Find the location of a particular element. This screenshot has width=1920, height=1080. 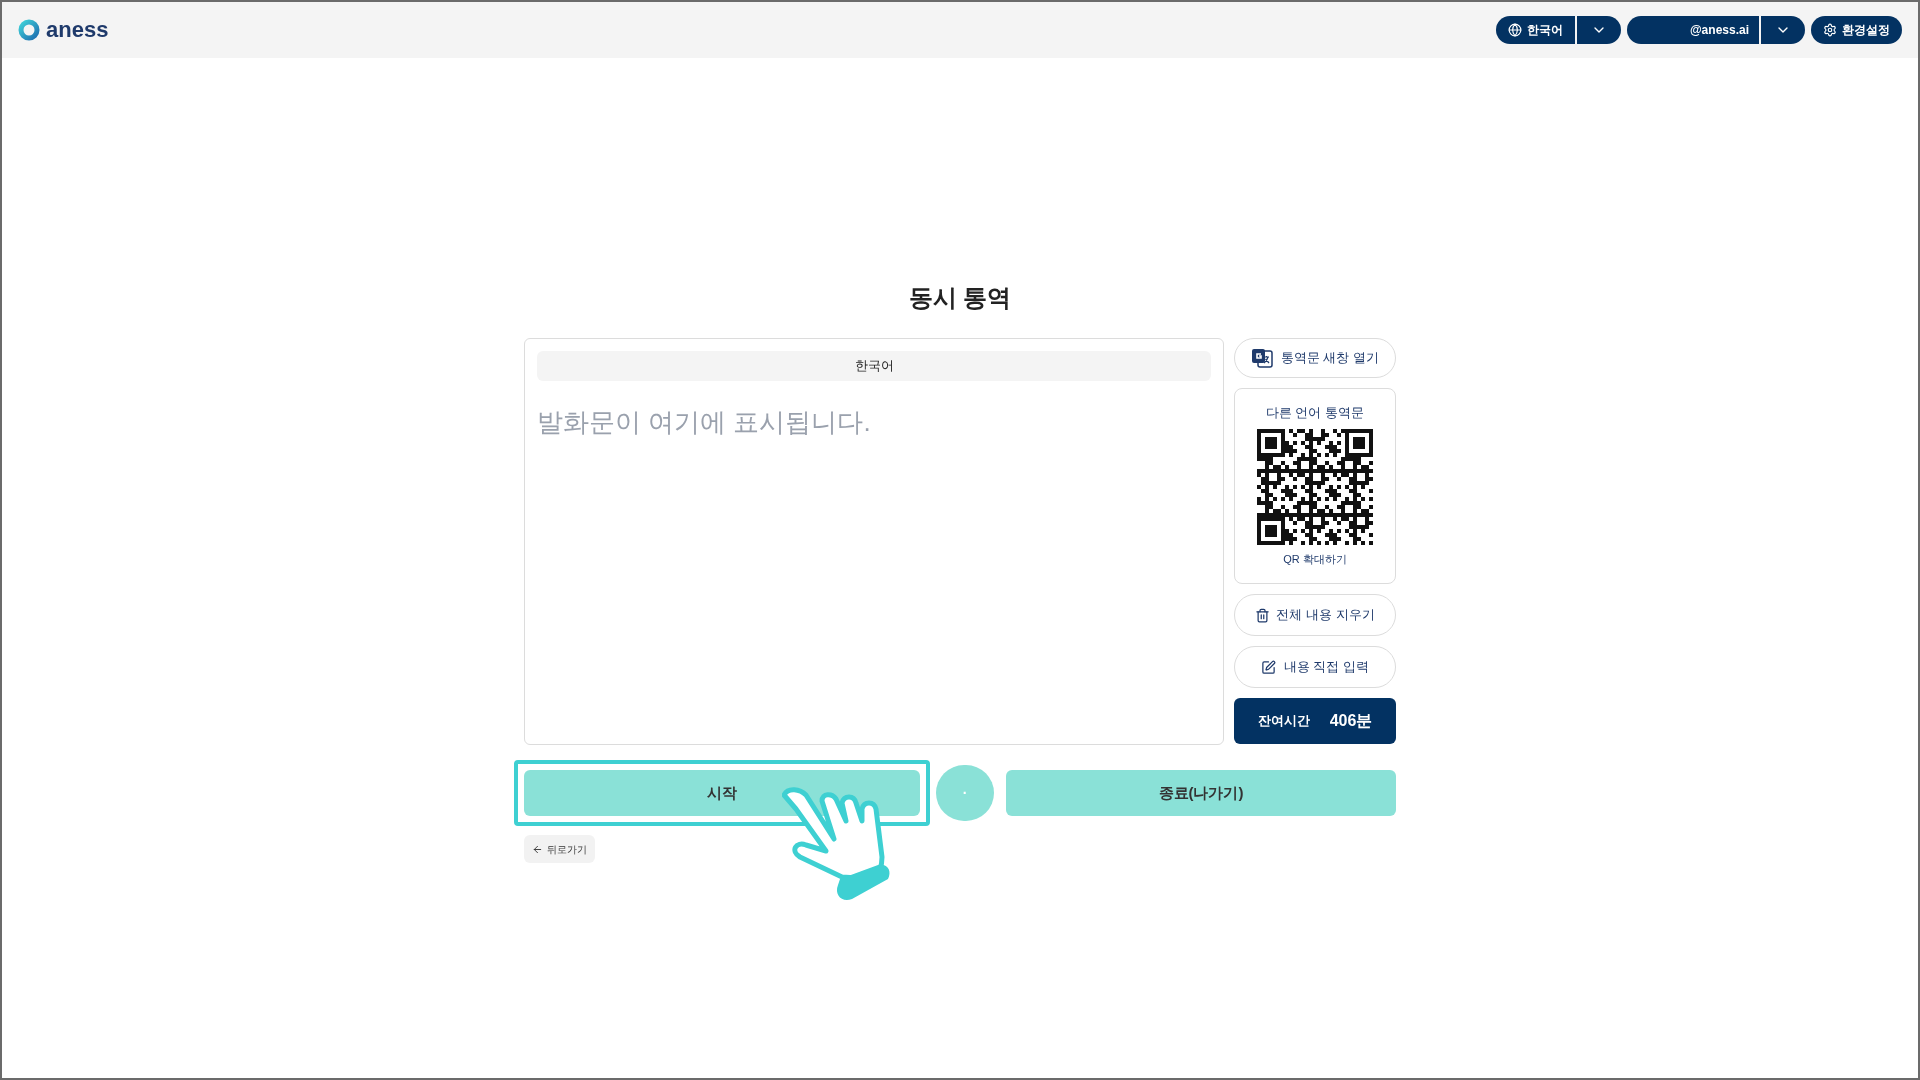

transcript-field: 발화문이 여기에 표시됩니다. is located at coordinates (874, 567).